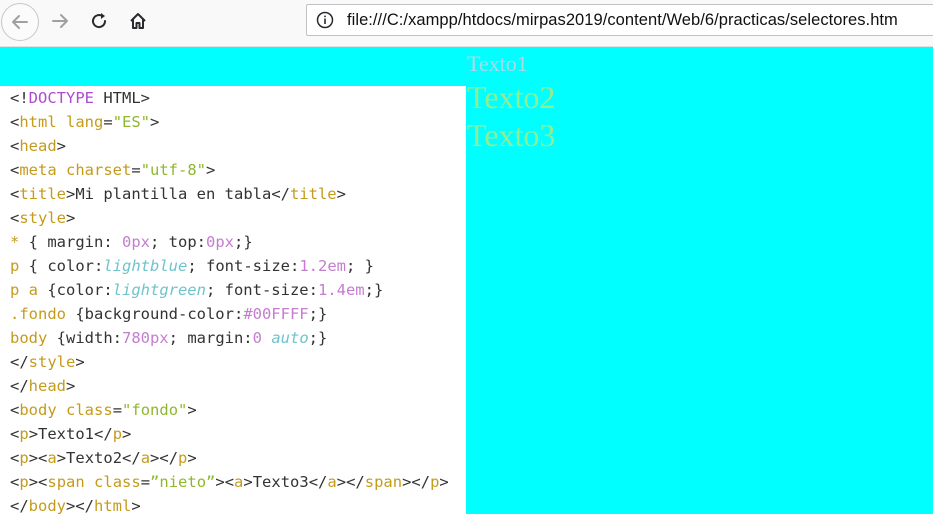 This screenshot has width=933, height=514. I want to click on code-token: >Mi plantilla en tabla</, so click(178, 194).